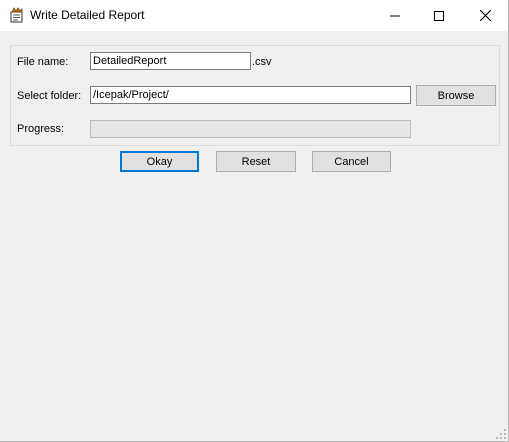 The image size is (509, 442). I want to click on minimize-button, so click(395, 15).